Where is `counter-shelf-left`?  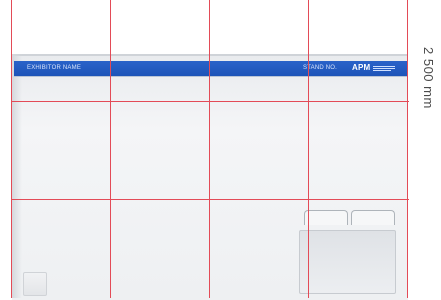 counter-shelf-left is located at coordinates (326, 217).